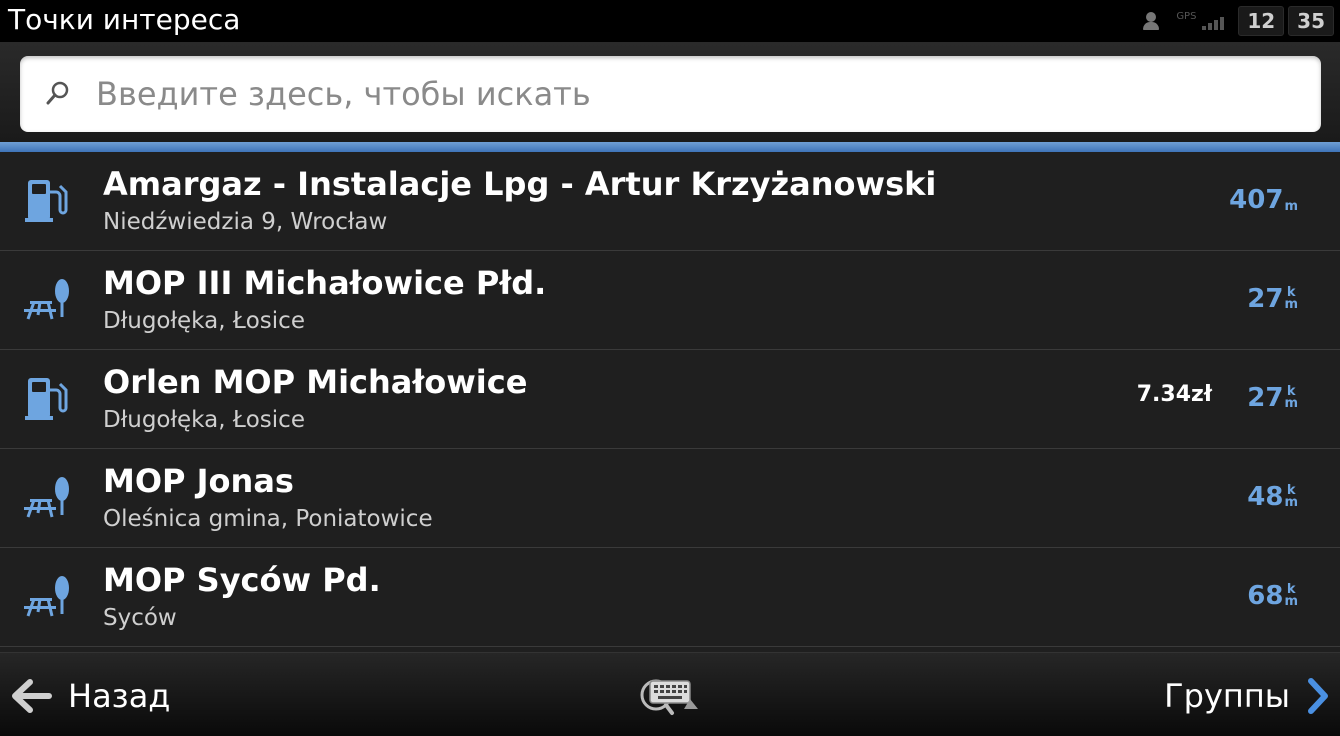  What do you see at coordinates (1265, 596) in the screenshot?
I see `distance-value: 68` at bounding box center [1265, 596].